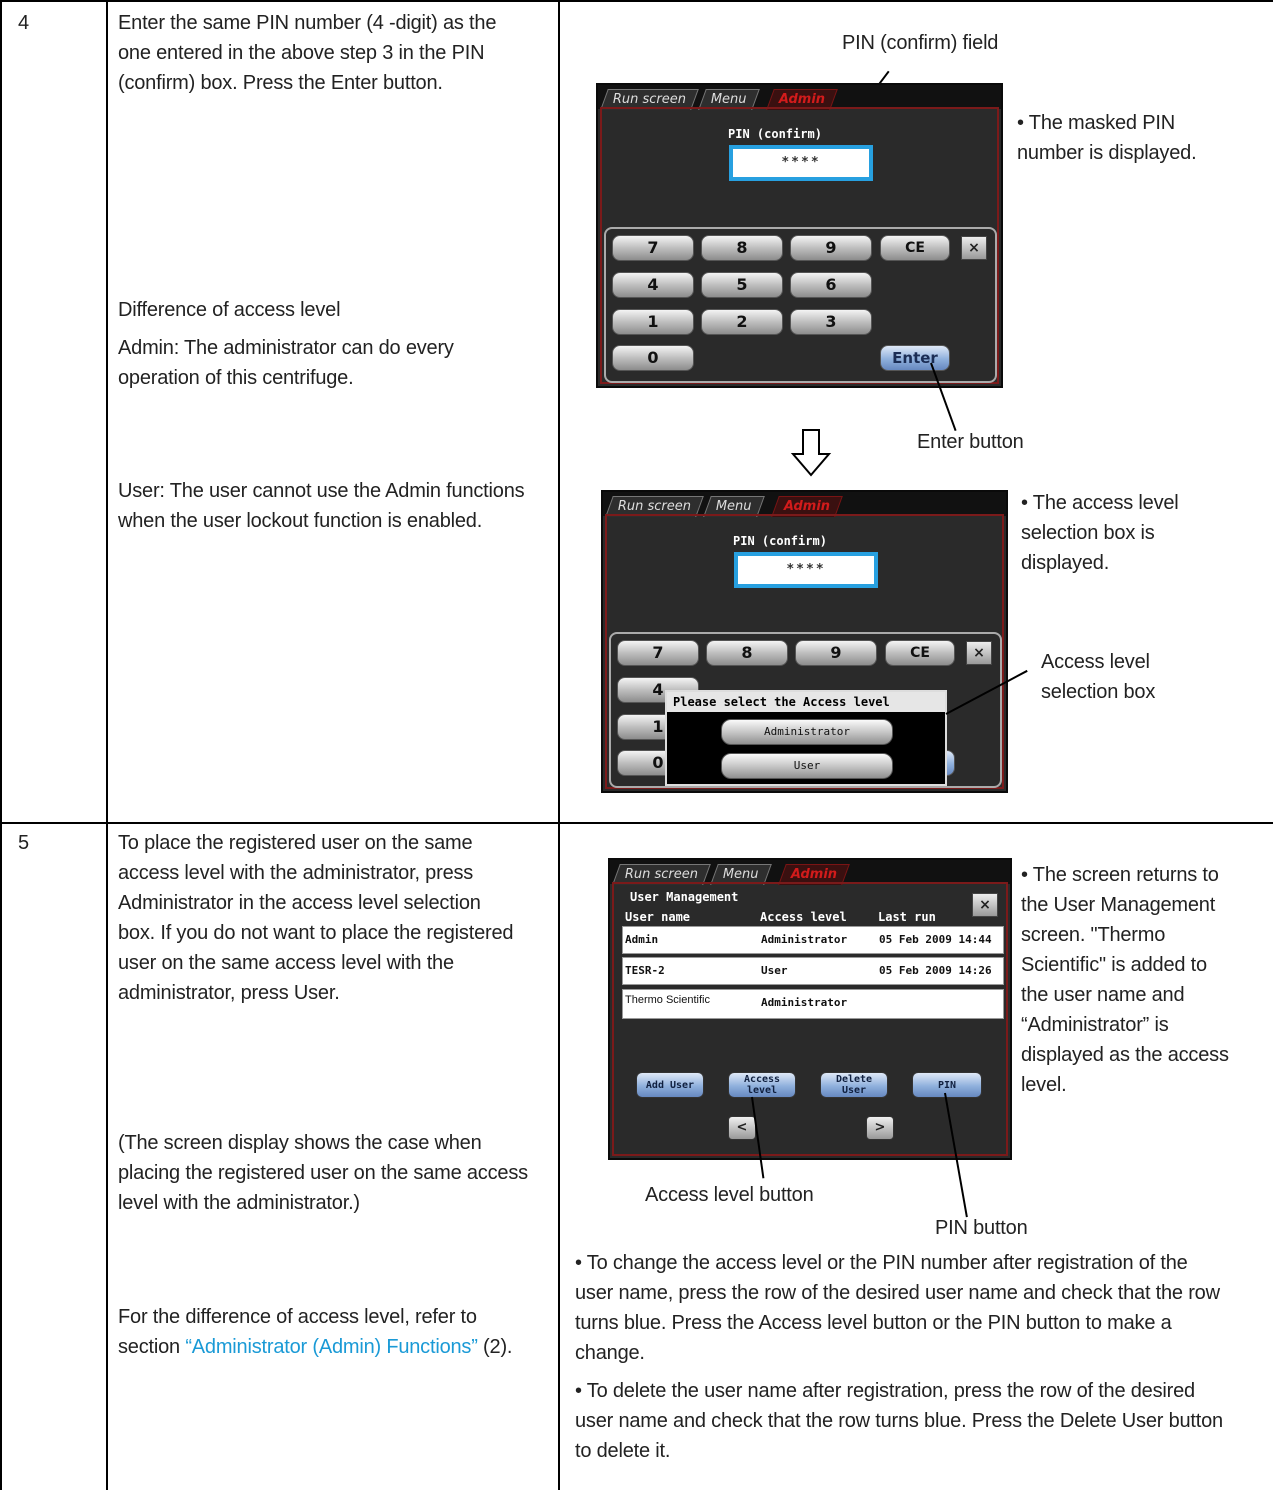 The height and width of the screenshot is (1490, 1273). I want to click on key-3: 3, so click(831, 322).